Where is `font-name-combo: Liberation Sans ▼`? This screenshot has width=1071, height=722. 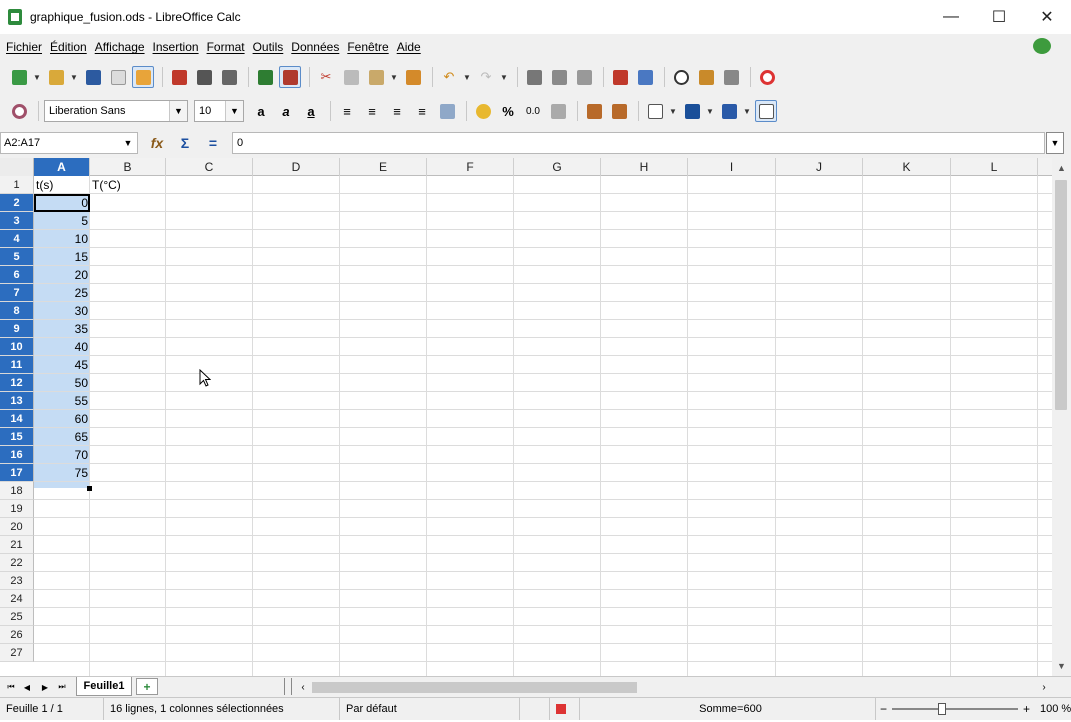 font-name-combo: Liberation Sans ▼ is located at coordinates (116, 111).